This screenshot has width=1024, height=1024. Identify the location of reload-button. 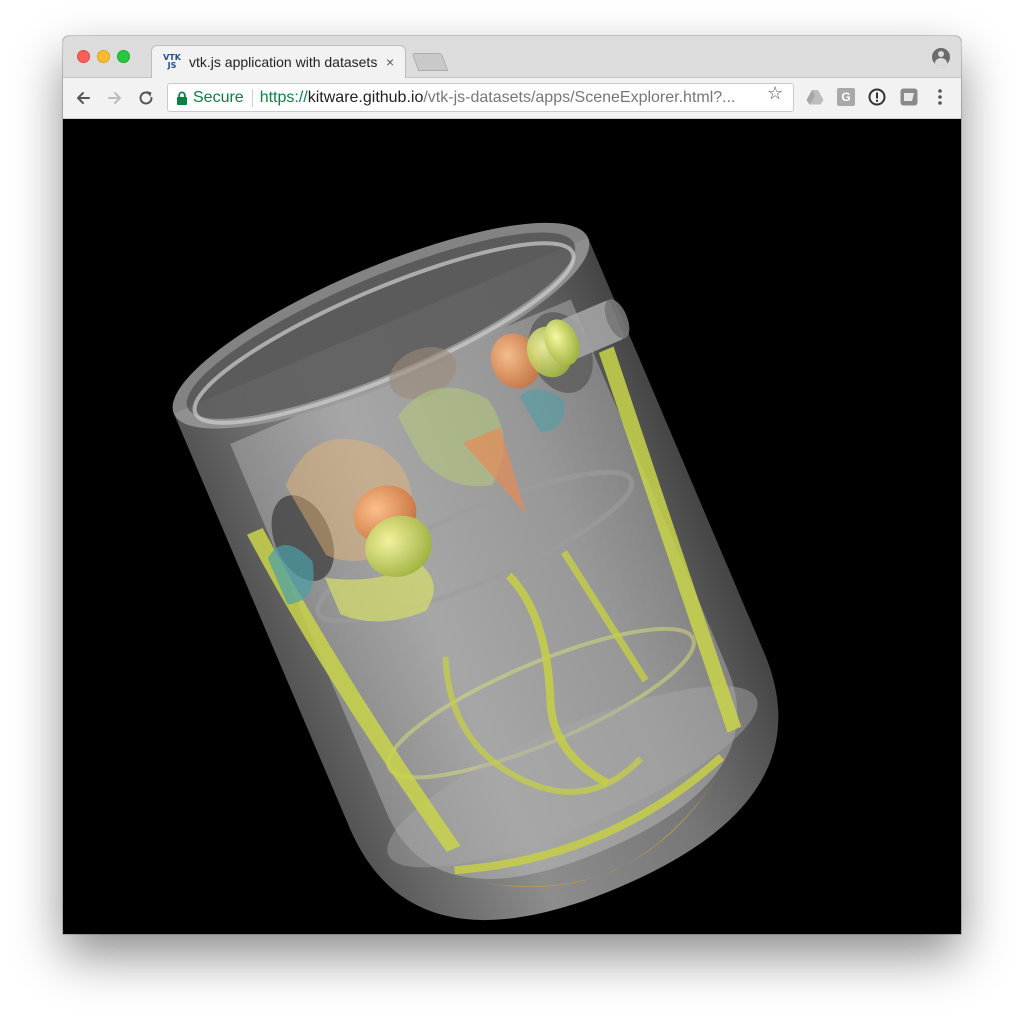
(146, 98).